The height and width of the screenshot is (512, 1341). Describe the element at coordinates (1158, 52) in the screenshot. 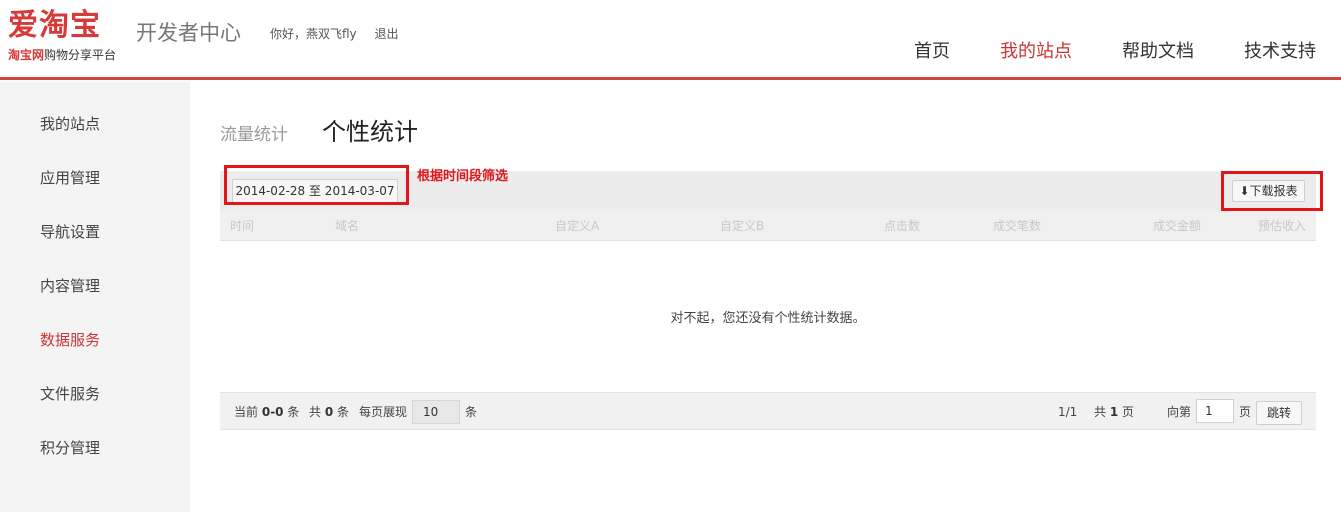

I see `nav-help-docs: 帮助文档` at that location.